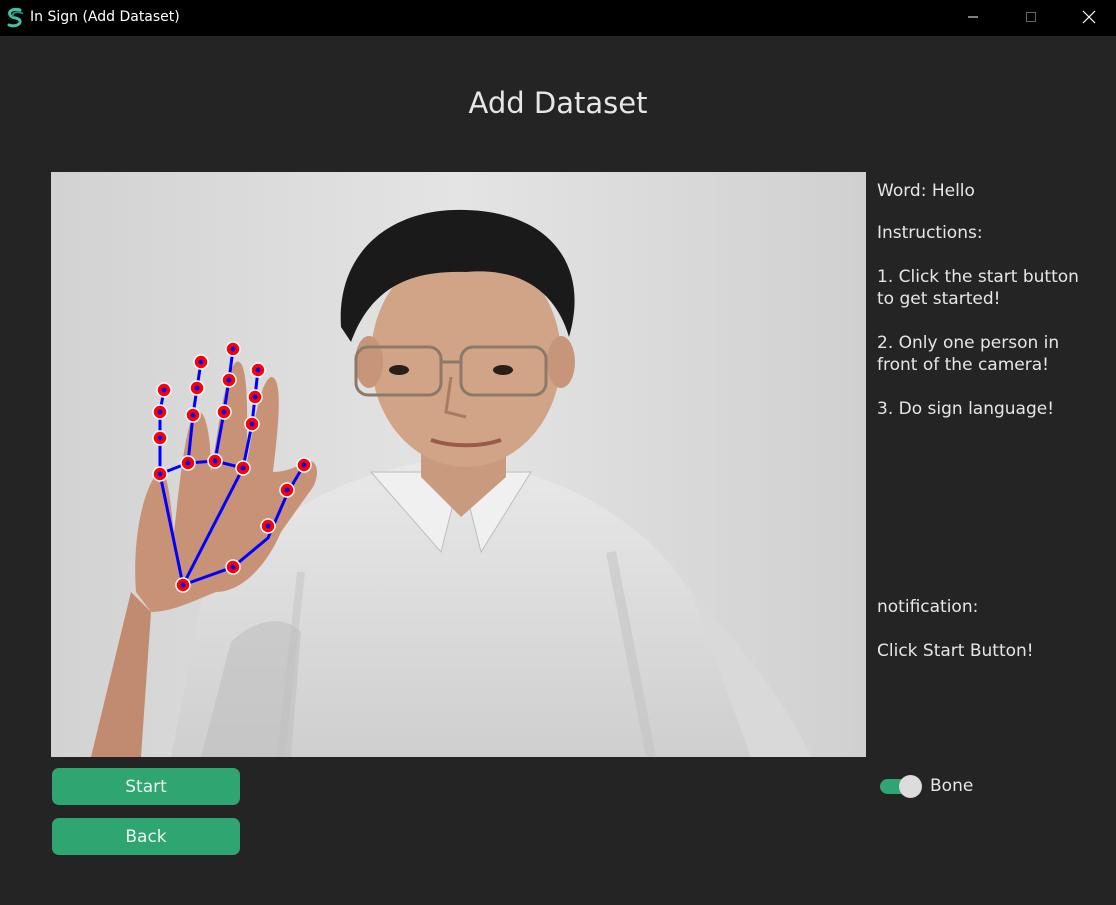 This screenshot has width=1116, height=905. I want to click on bone-toggle-switch, so click(901, 786).